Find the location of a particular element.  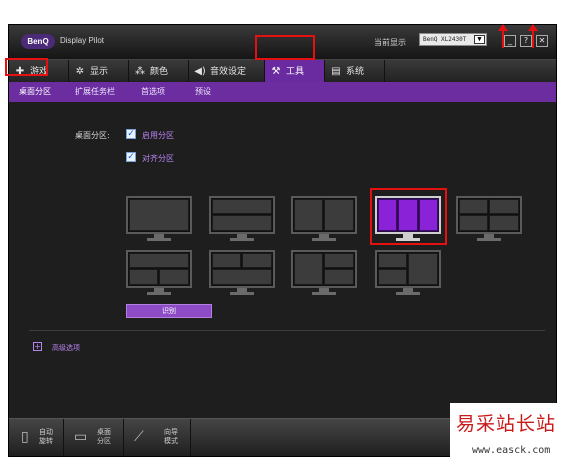

layout-four-grid is located at coordinates (489, 219).